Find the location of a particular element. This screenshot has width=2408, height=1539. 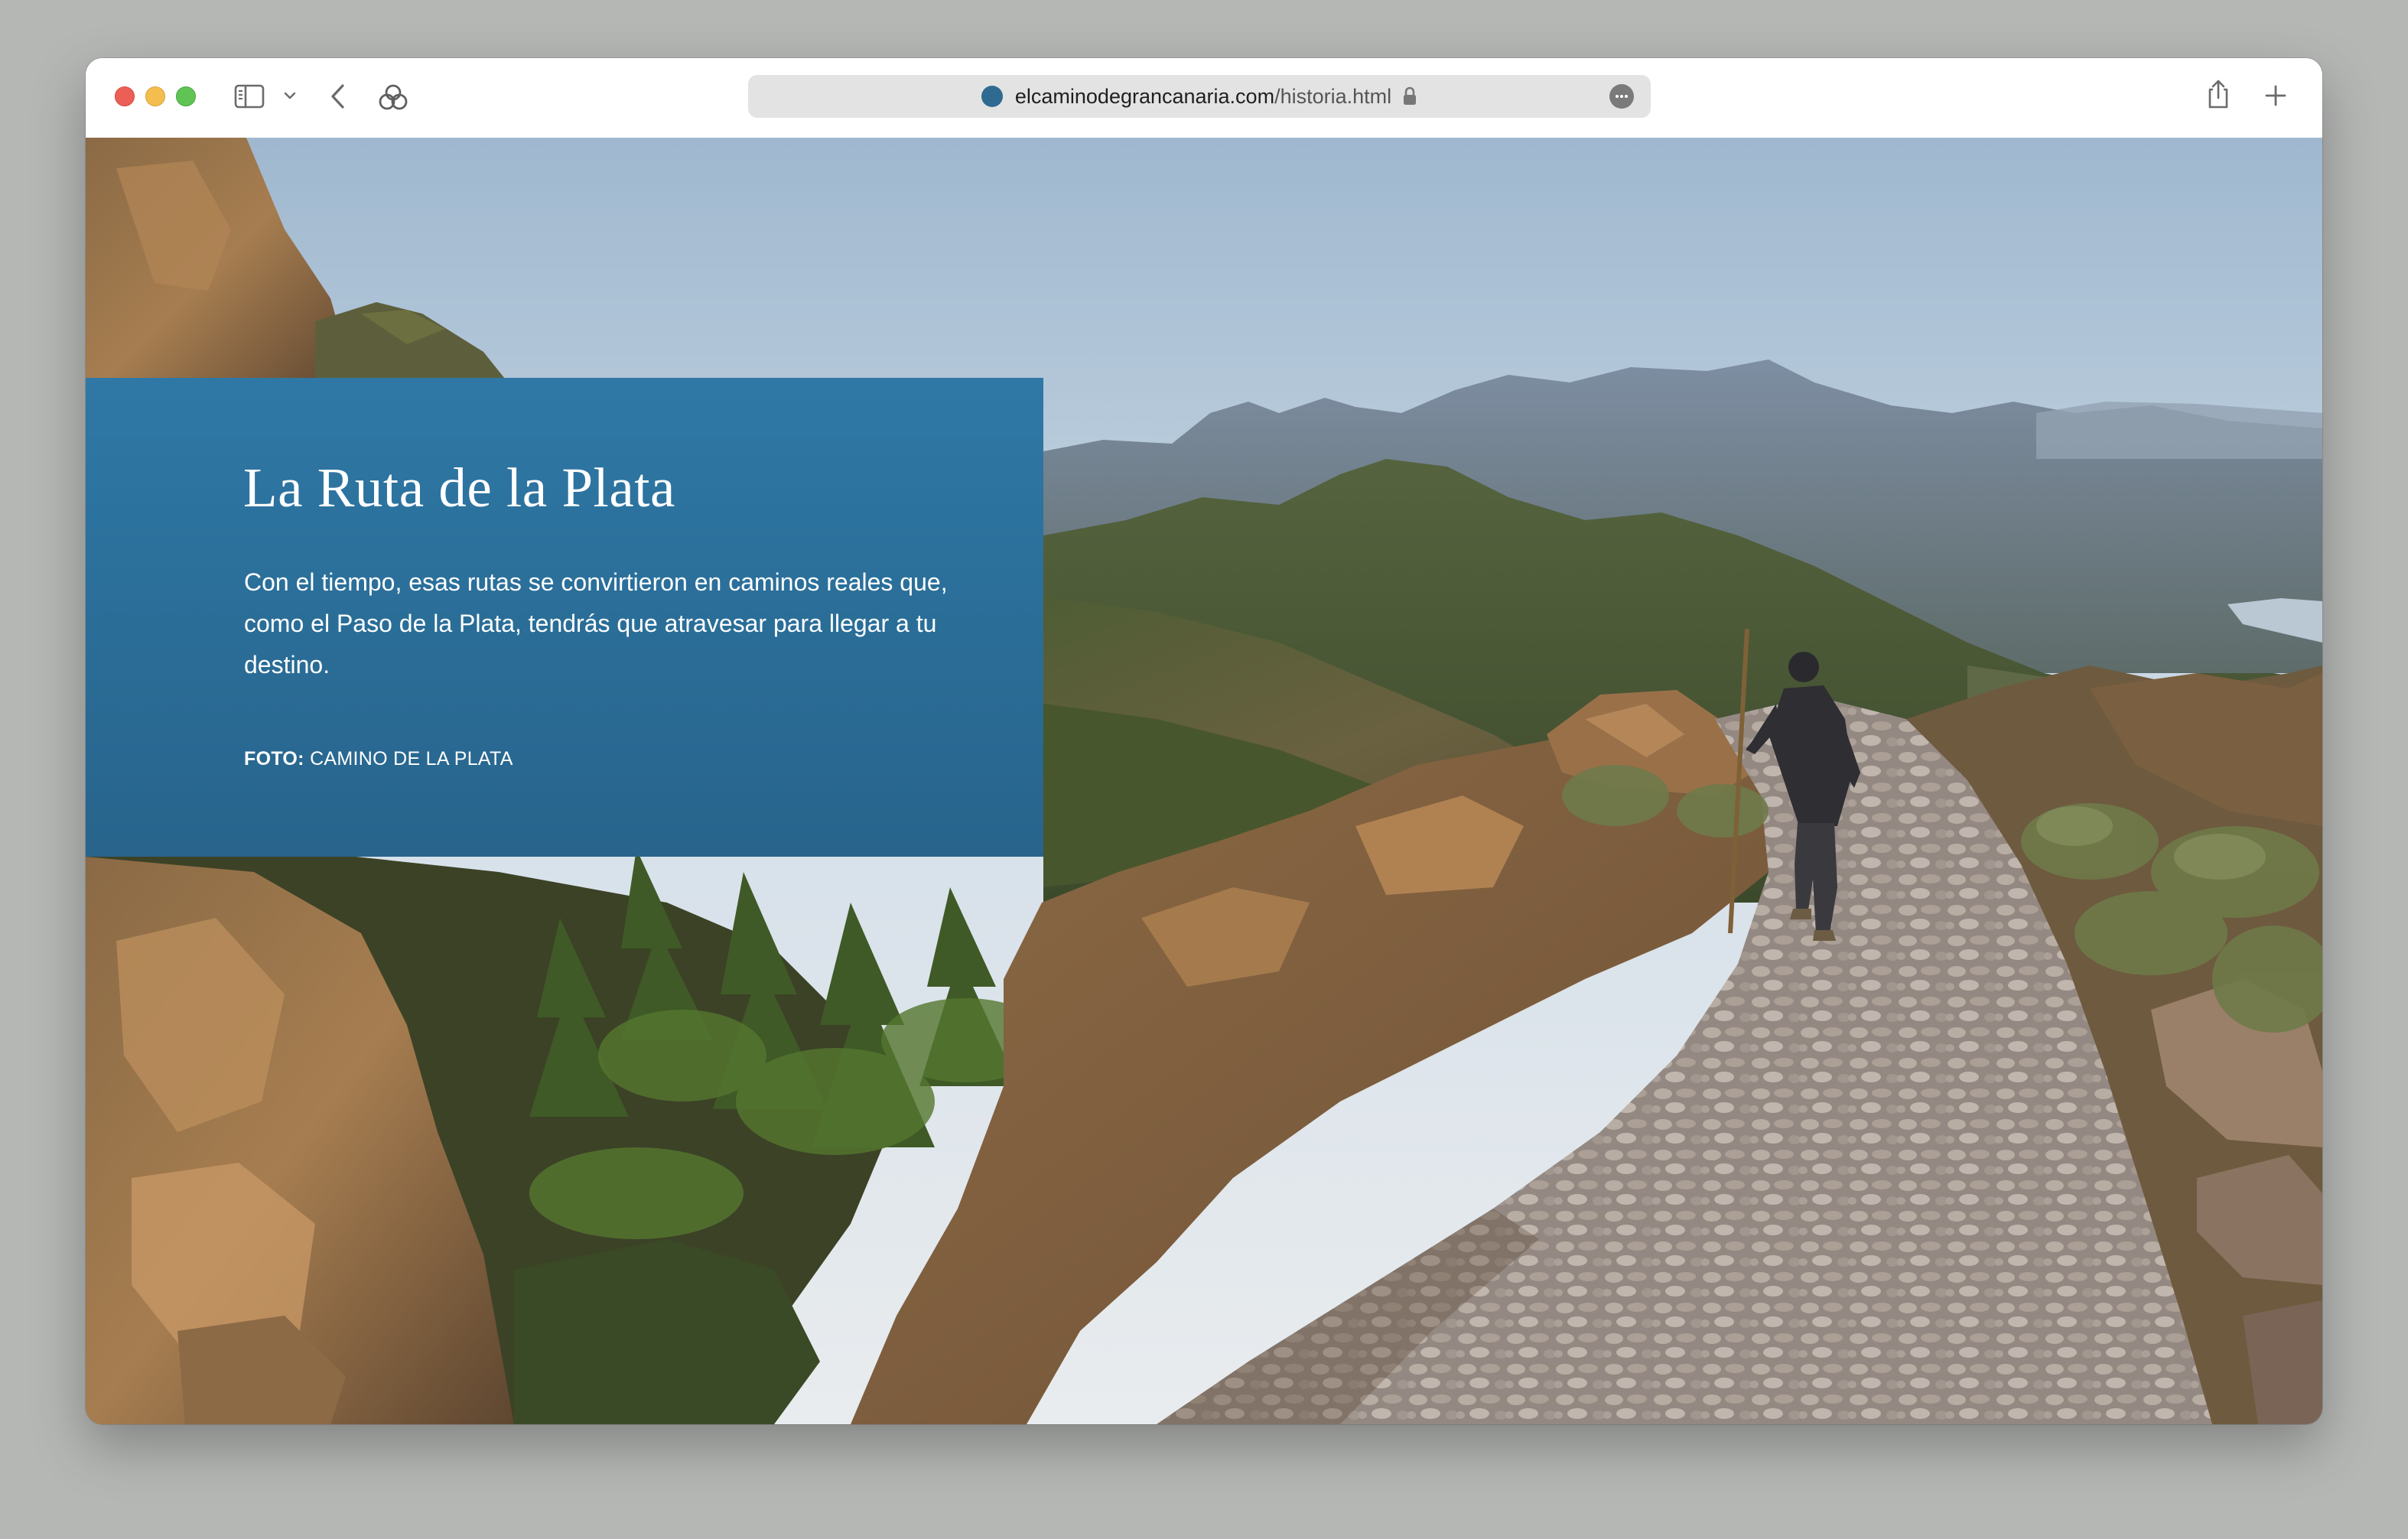

url-path: /historia.html is located at coordinates (1333, 96).